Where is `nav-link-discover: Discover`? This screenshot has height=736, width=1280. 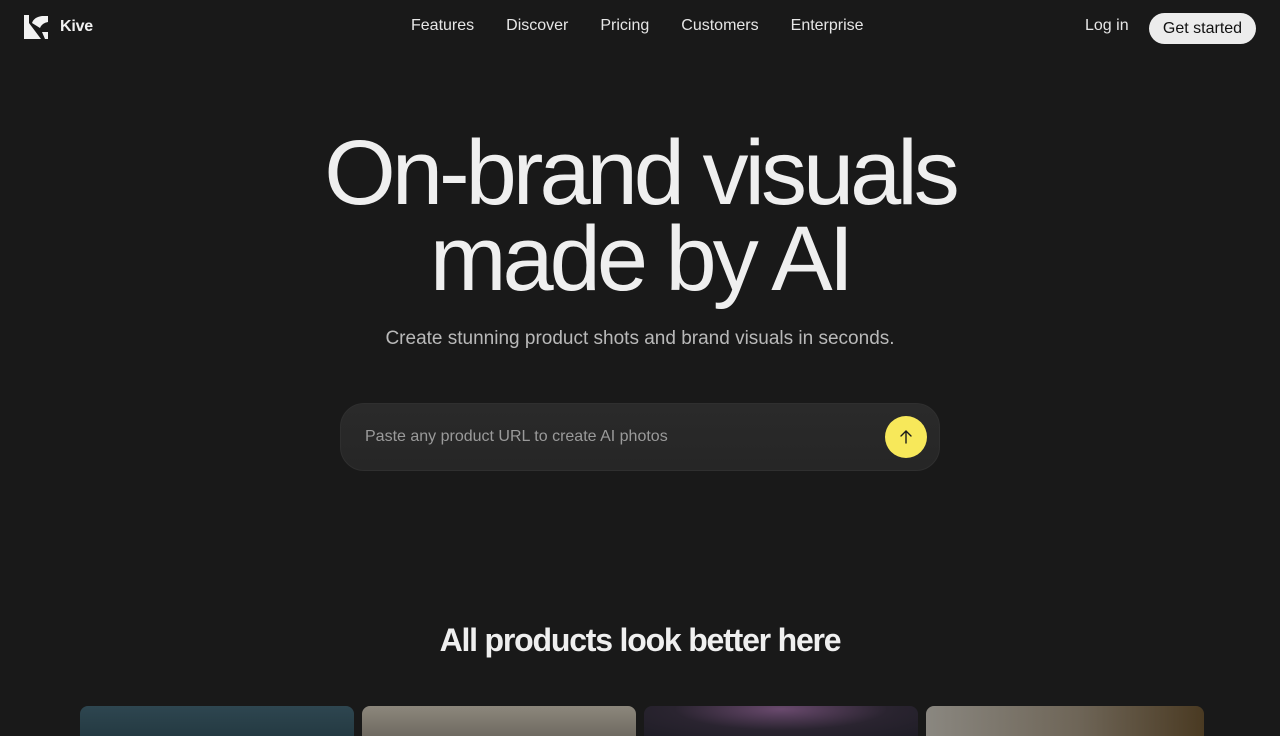
nav-link-discover: Discover is located at coordinates (537, 26).